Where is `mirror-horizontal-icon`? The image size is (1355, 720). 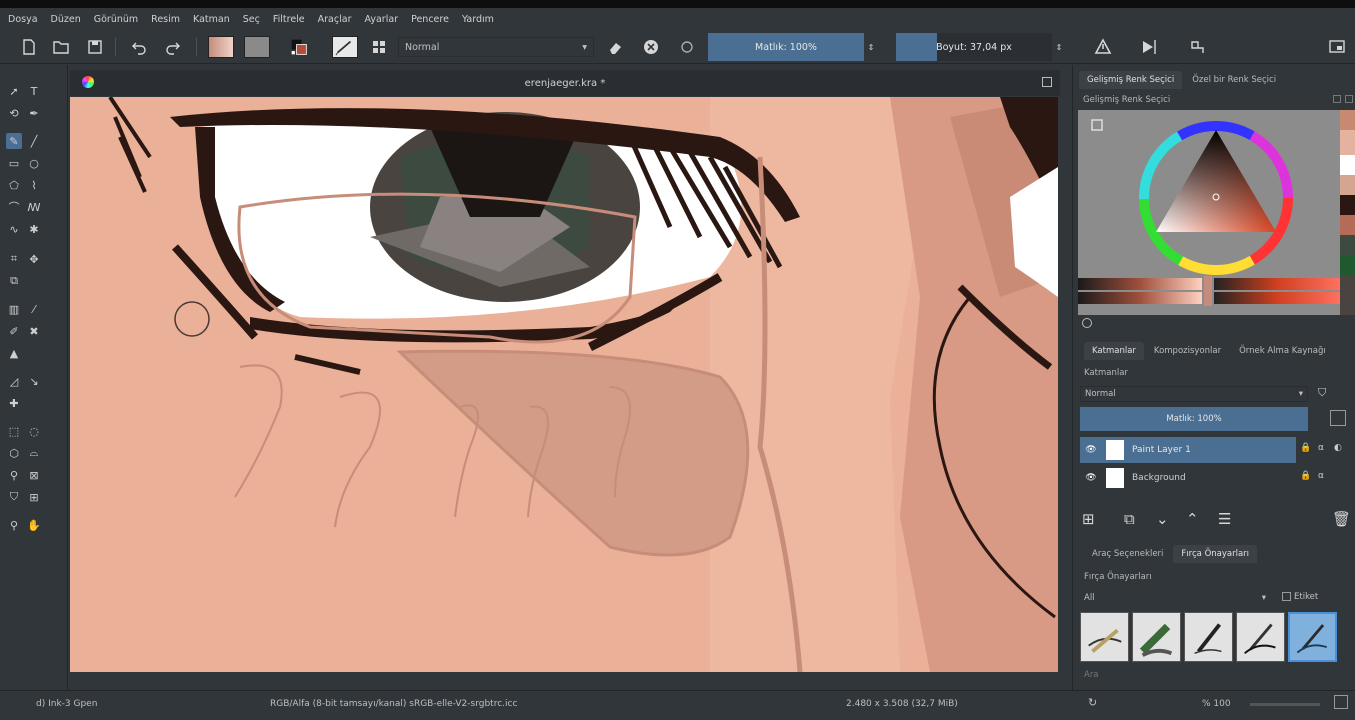 mirror-horizontal-icon is located at coordinates (1149, 47).